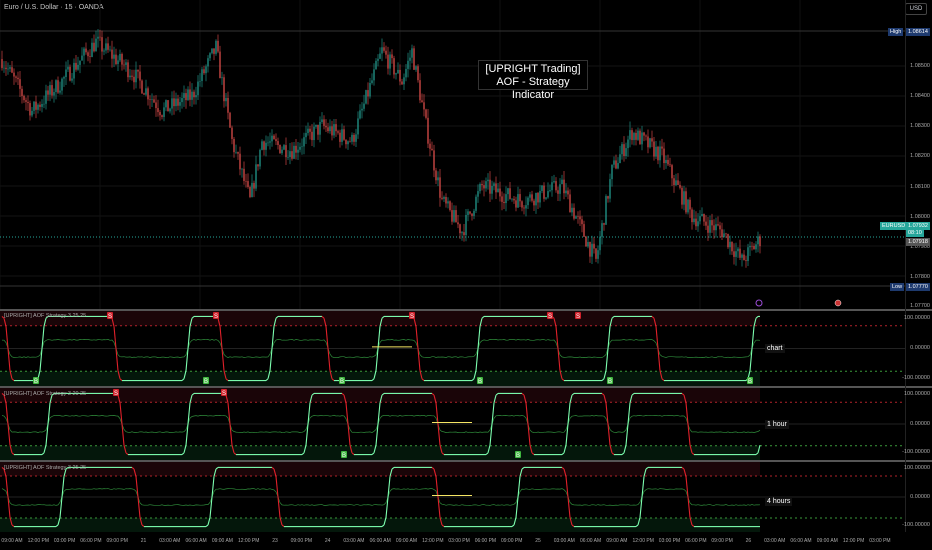  I want to click on time-label: 06:00 AM, so click(380, 541).